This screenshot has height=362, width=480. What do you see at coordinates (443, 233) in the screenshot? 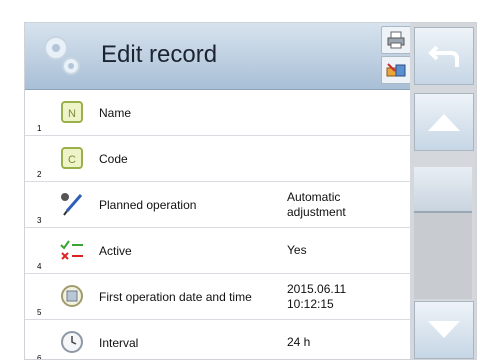
I see `scrollbar` at bounding box center [443, 233].